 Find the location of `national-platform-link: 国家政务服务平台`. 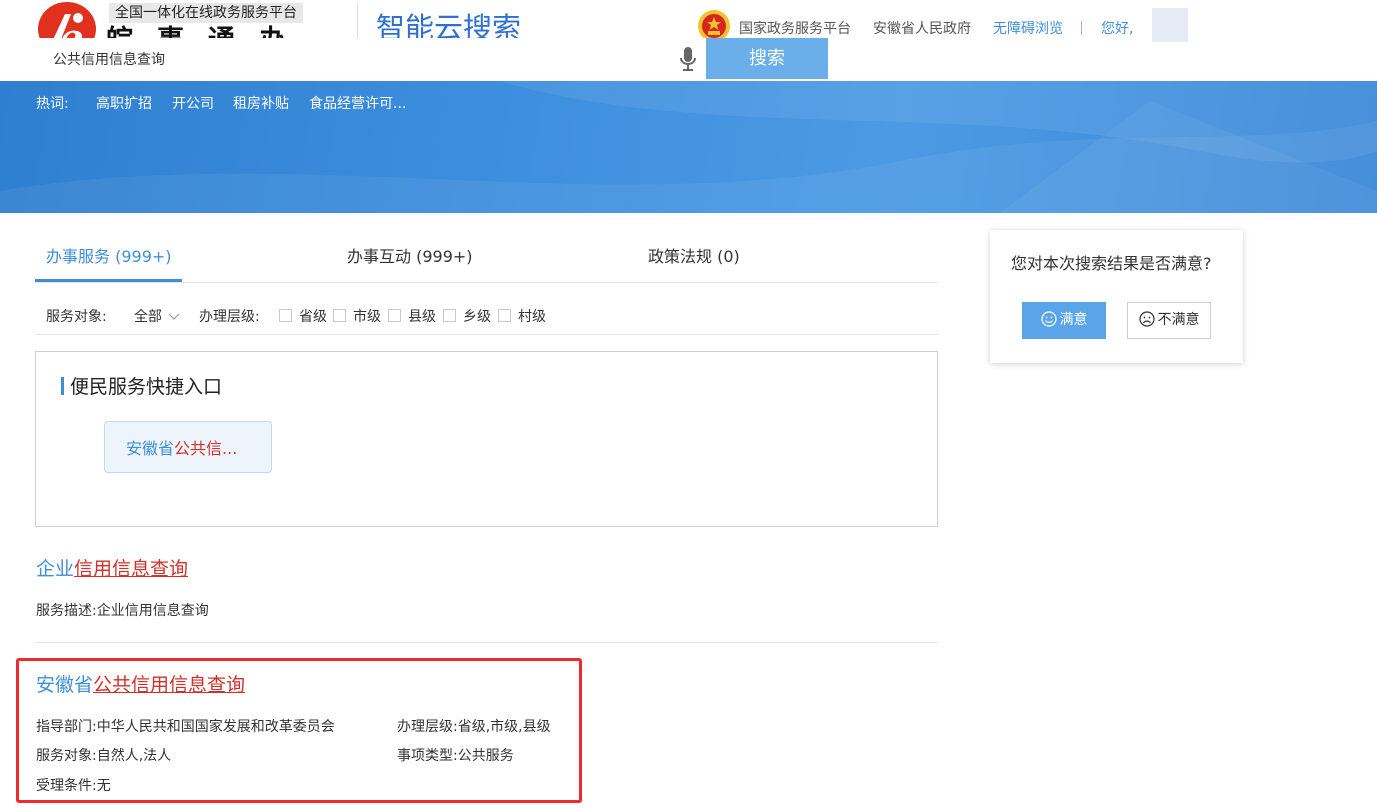

national-platform-link: 国家政务服务平台 is located at coordinates (795, 29).